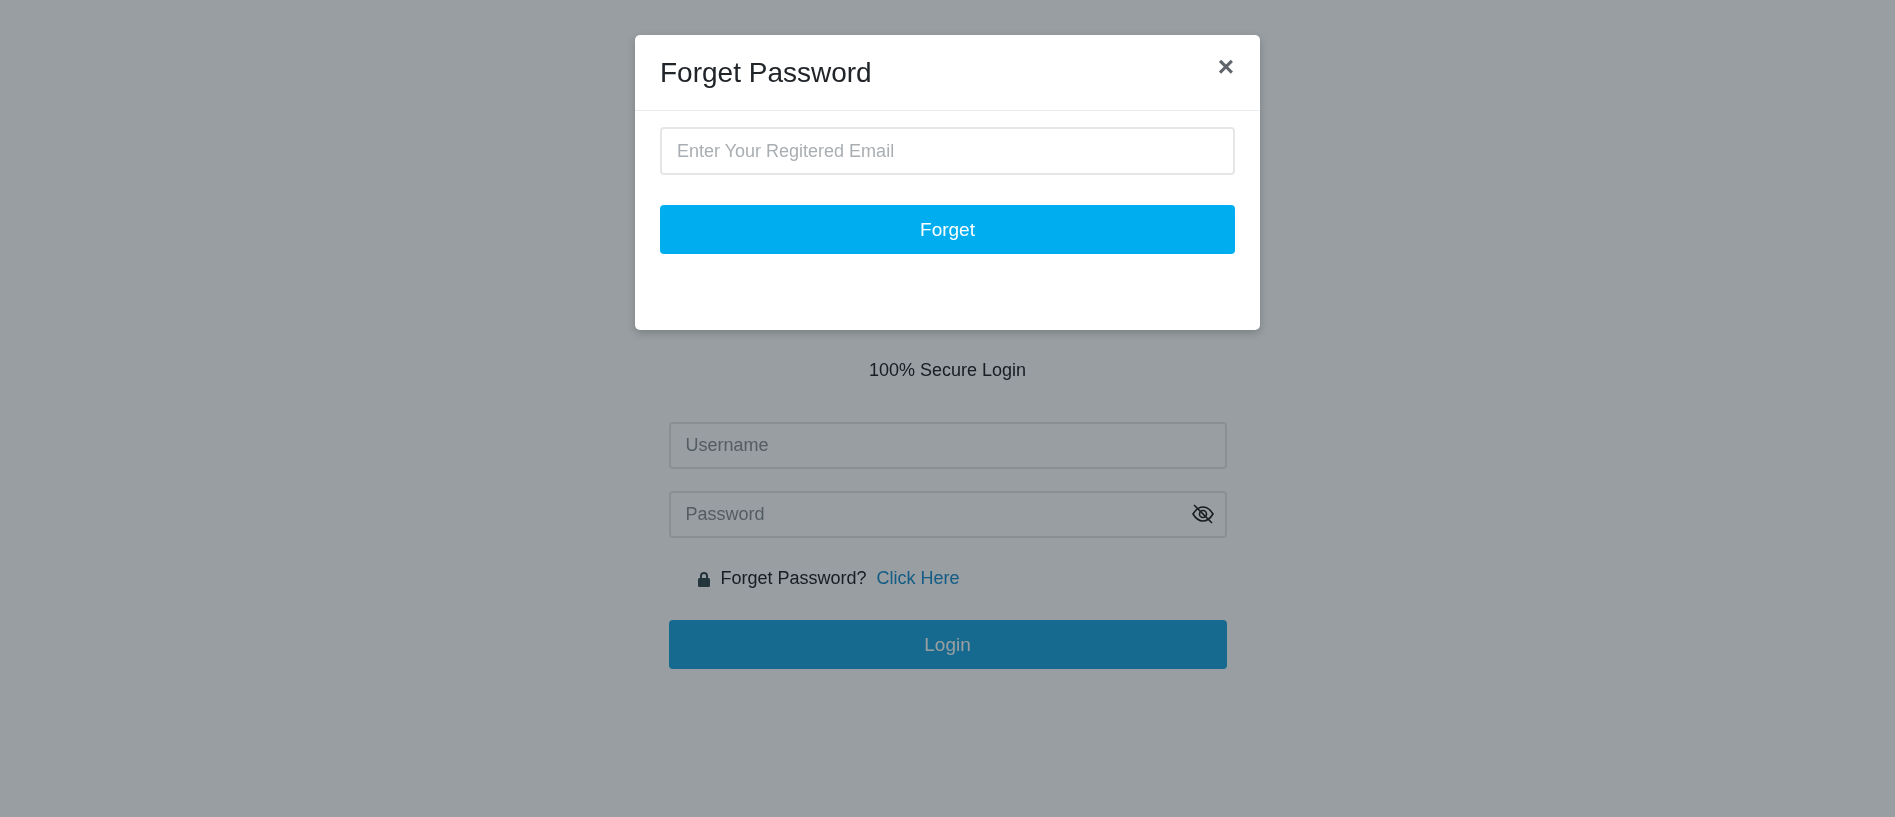 The width and height of the screenshot is (1895, 817). I want to click on login-button: Login, so click(947, 644).